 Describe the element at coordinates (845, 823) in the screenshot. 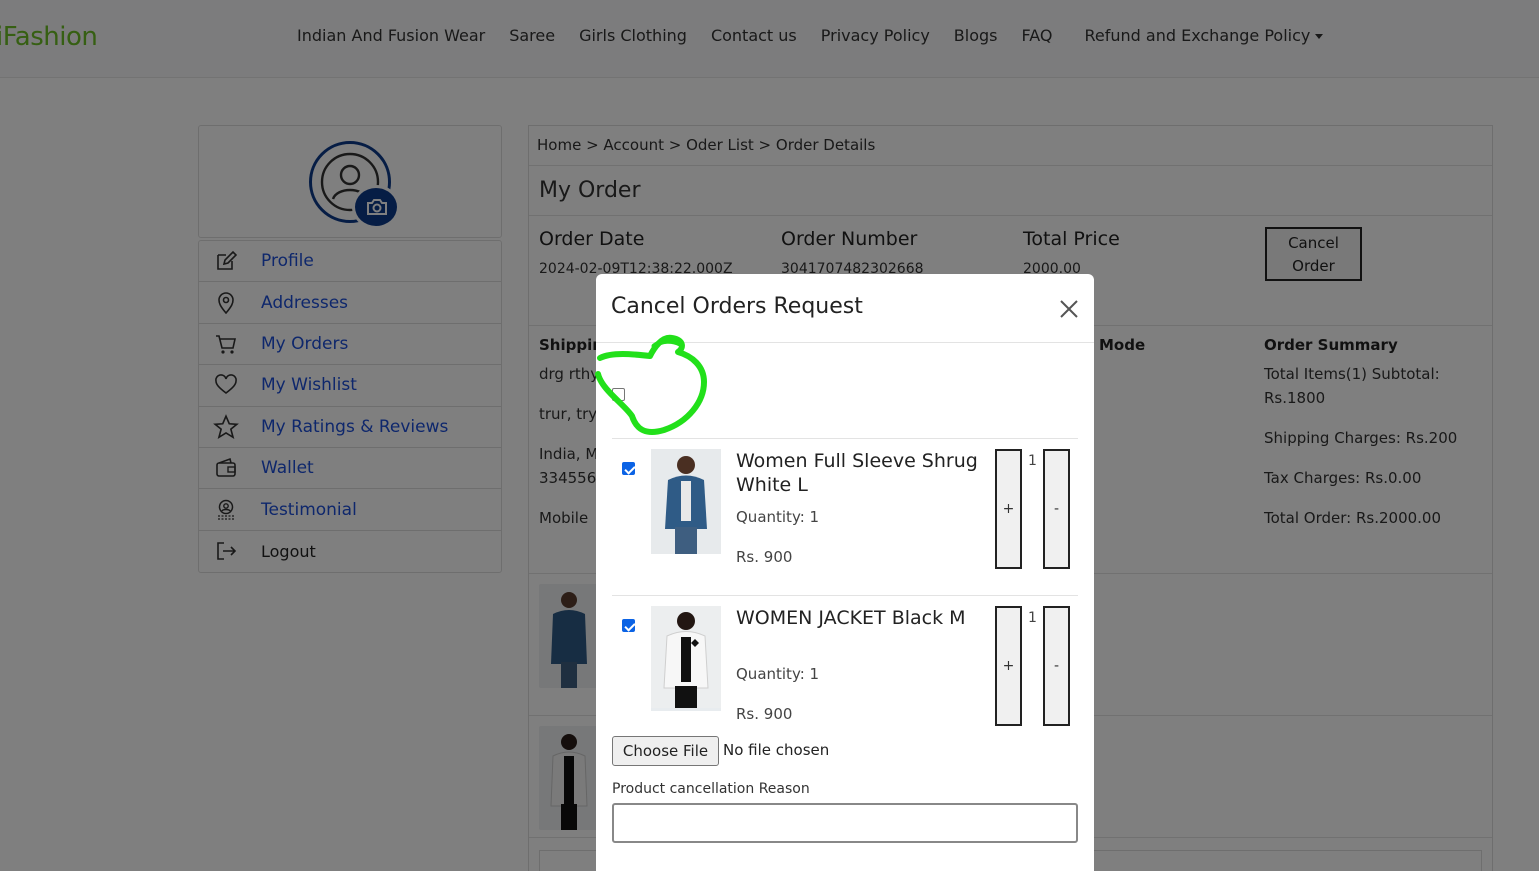

I see `cancellation-reason-input` at that location.